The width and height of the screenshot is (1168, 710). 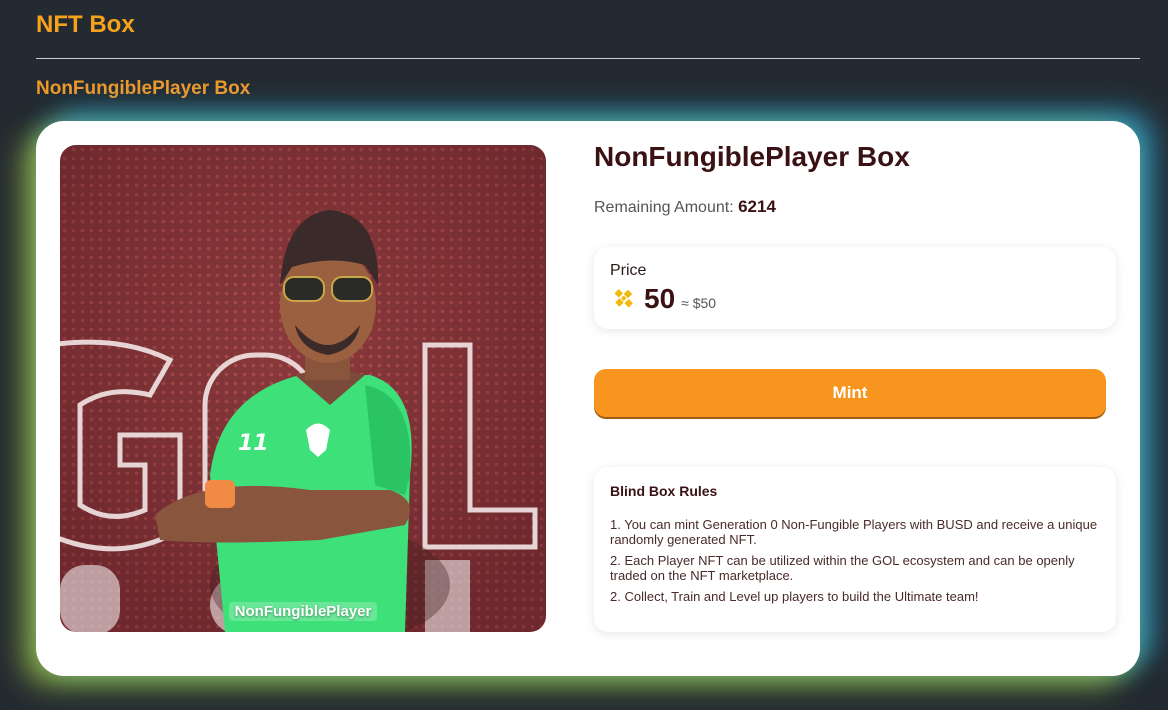 What do you see at coordinates (660, 298) in the screenshot?
I see `price-value: 50` at bounding box center [660, 298].